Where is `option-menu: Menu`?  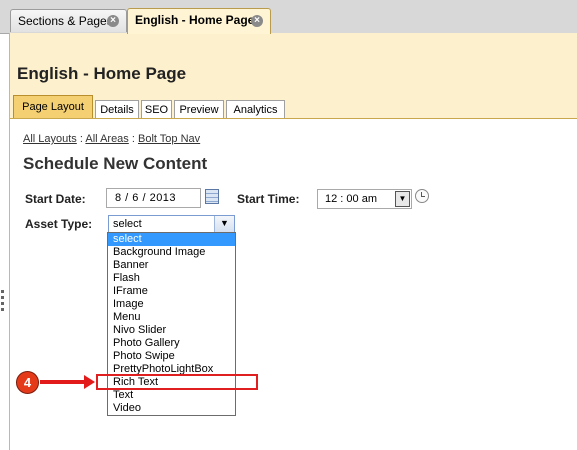 option-menu: Menu is located at coordinates (171, 317).